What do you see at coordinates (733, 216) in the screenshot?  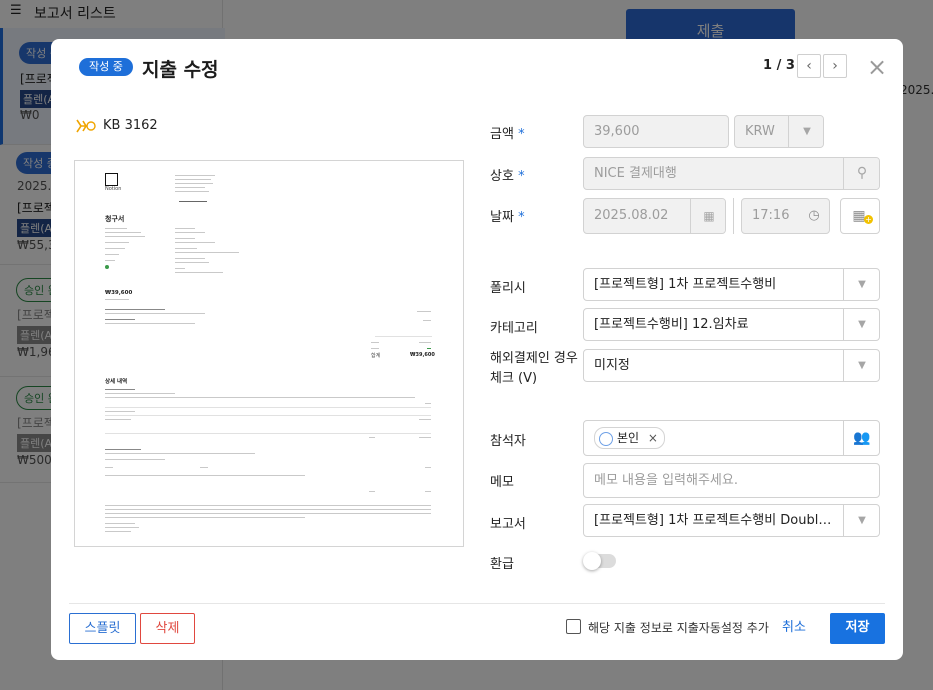 I see `date-time-divider` at bounding box center [733, 216].